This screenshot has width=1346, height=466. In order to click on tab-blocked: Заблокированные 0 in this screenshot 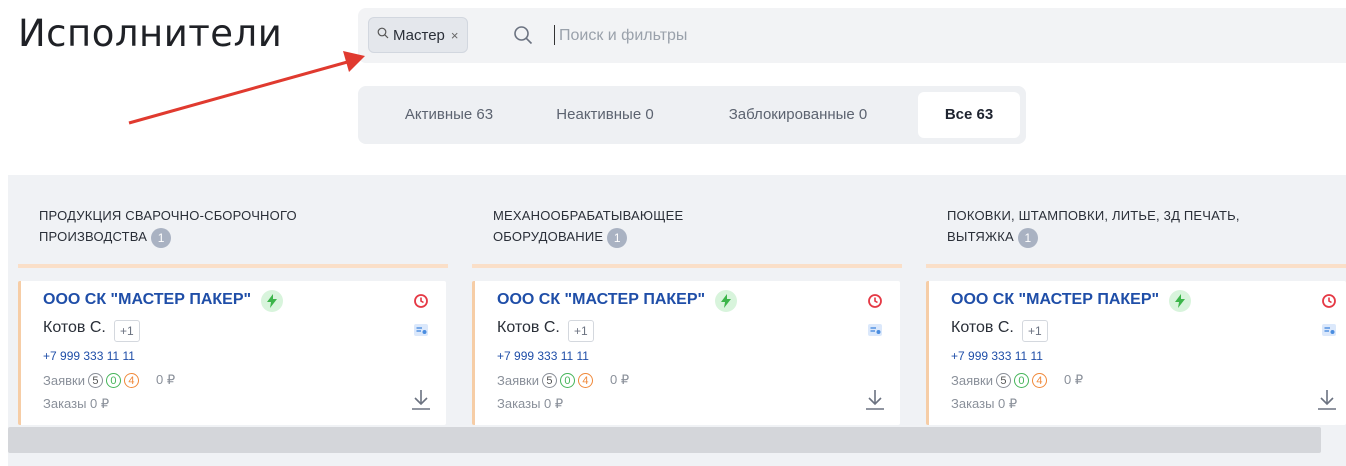, I will do `click(798, 115)`.